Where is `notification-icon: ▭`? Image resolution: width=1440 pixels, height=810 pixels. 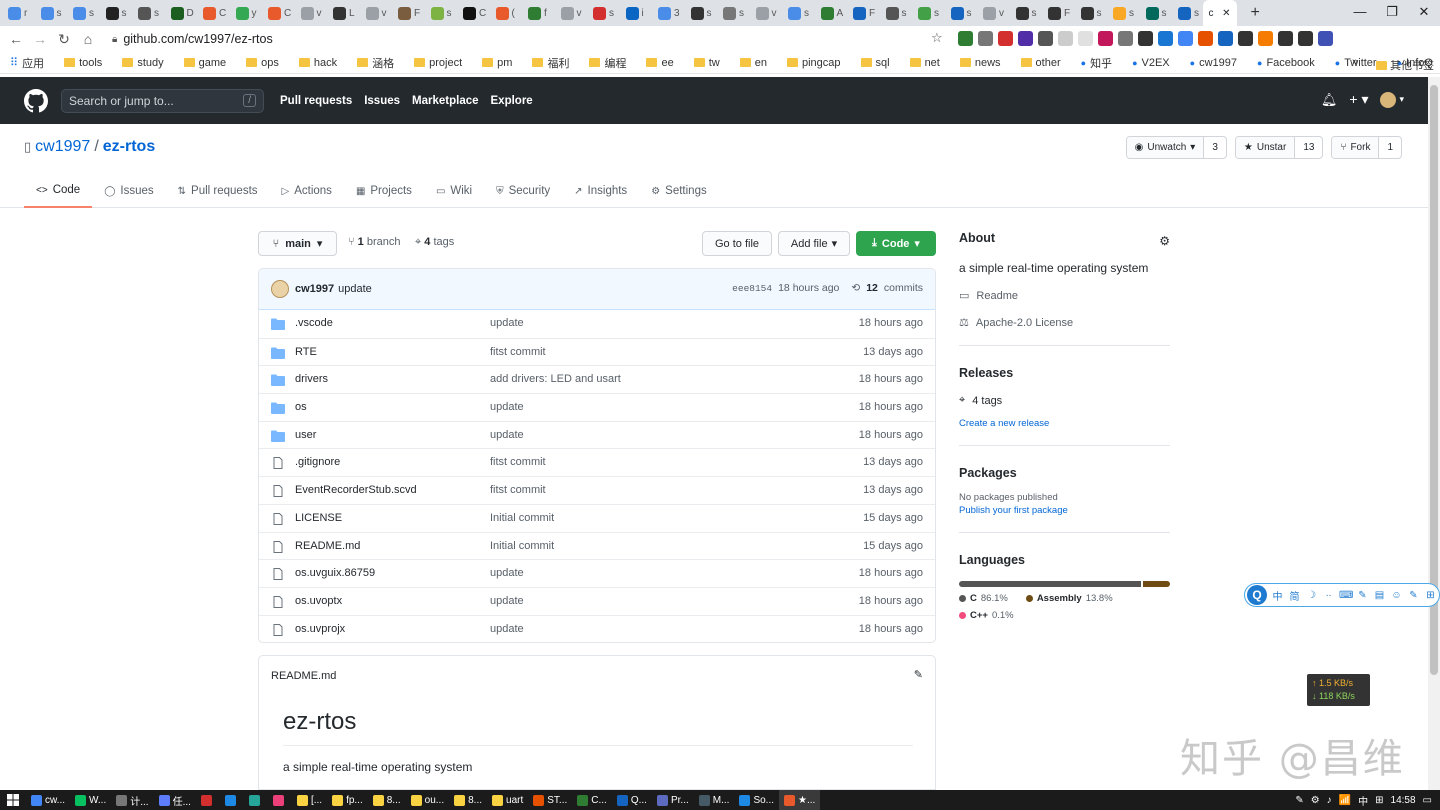
notification-icon: ▭ is located at coordinates (1427, 800).